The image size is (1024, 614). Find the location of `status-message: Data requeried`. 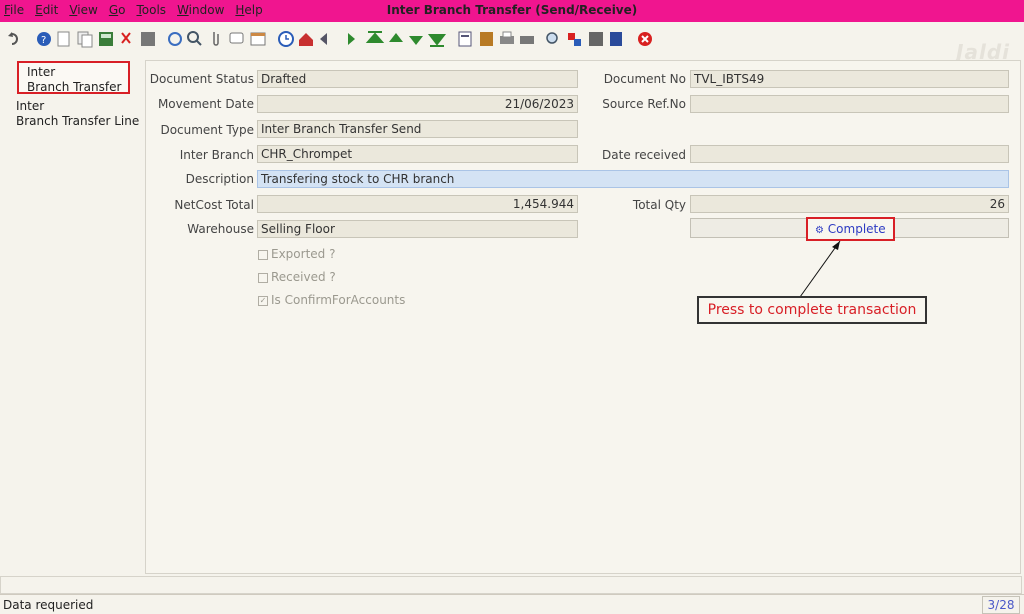

status-message: Data requeried is located at coordinates (48, 605).